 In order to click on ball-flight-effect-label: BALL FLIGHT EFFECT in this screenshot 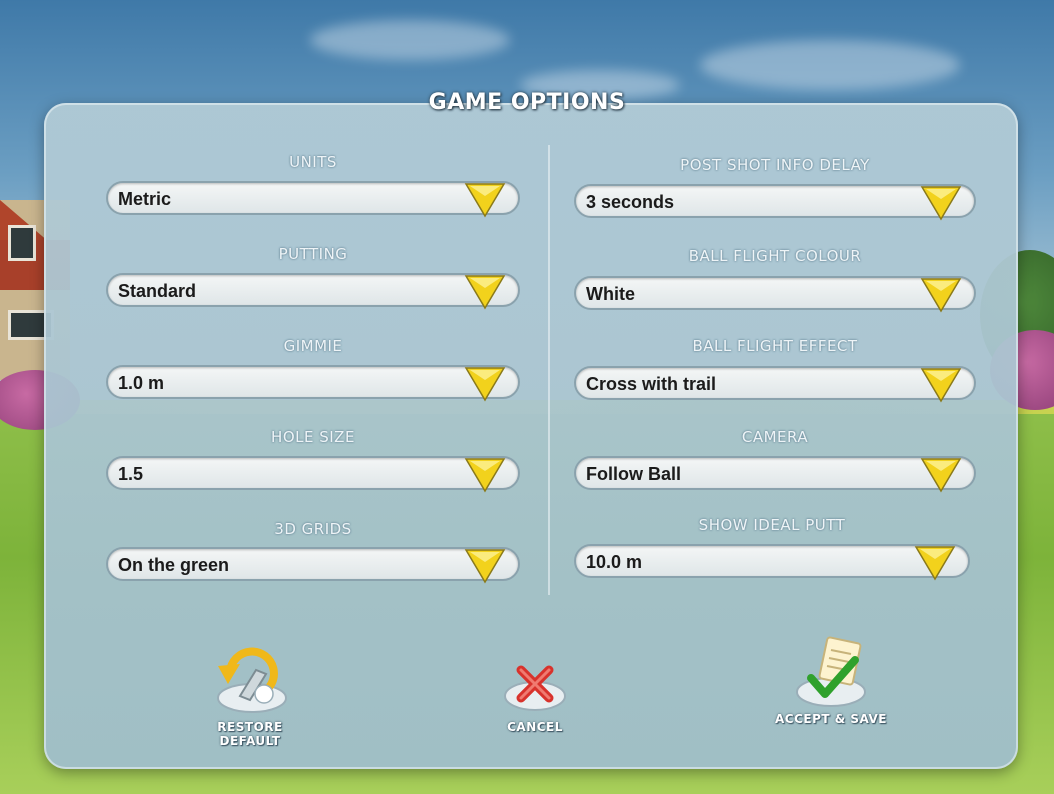, I will do `click(775, 346)`.